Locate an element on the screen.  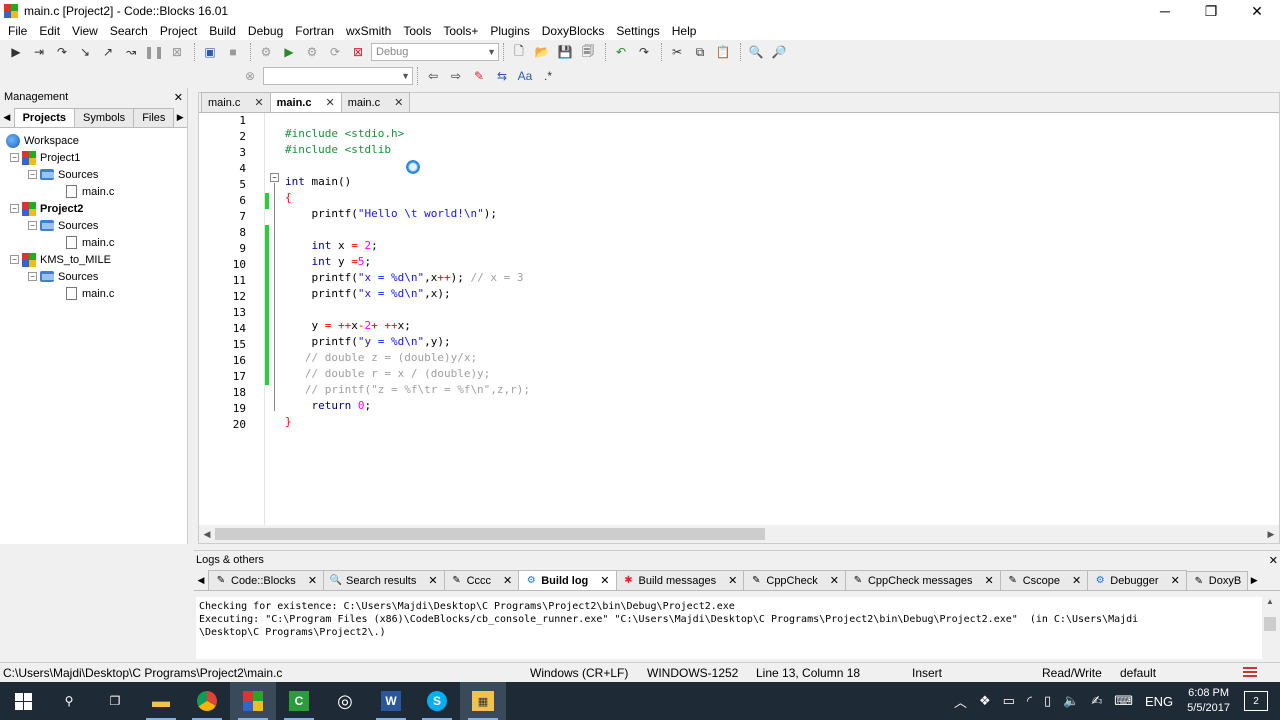
input-language: ENG is located at coordinates (1159, 701).